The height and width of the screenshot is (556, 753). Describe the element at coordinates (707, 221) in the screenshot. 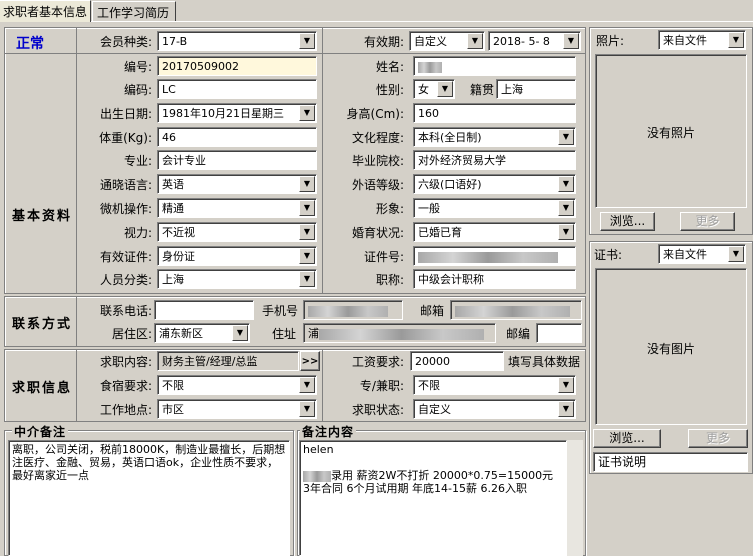

I see `photo-more-button: 更多` at that location.